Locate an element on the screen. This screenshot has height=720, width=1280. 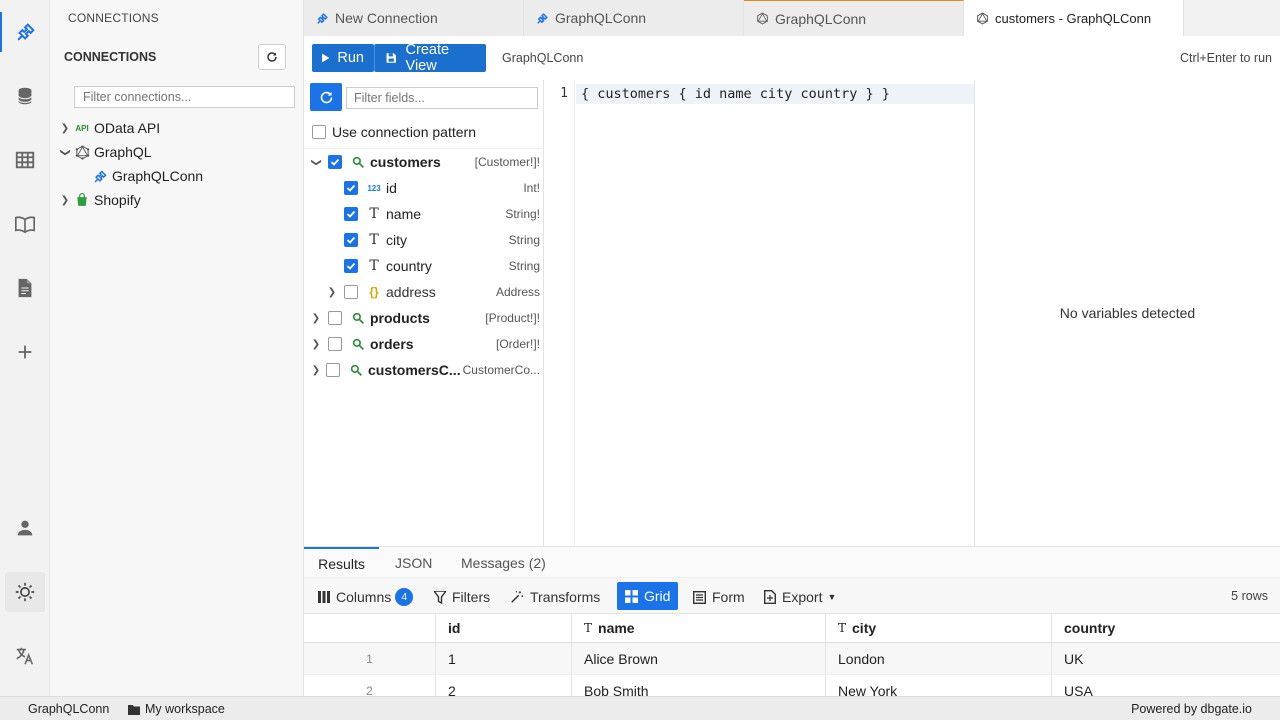
tab-graphqlconn-query: GraphQLConn is located at coordinates (854, 18).